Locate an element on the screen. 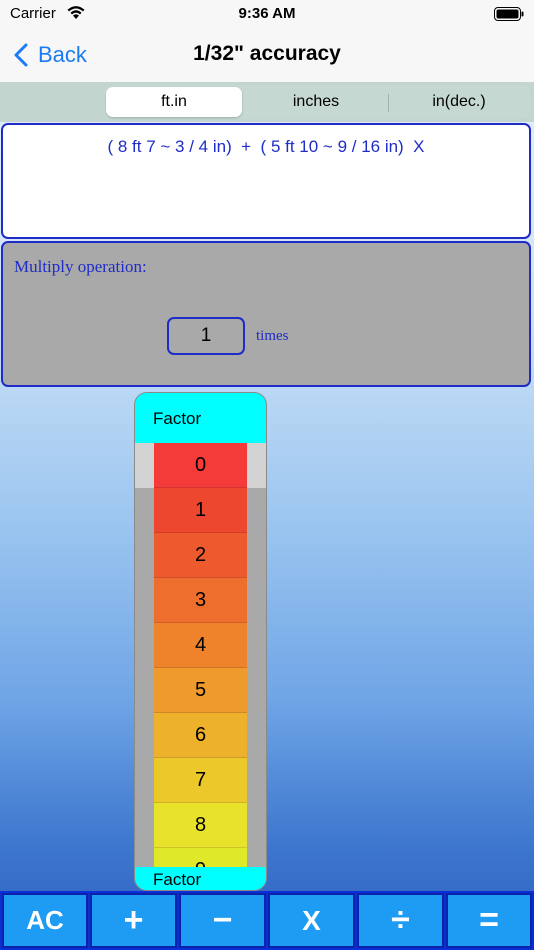  factor-option-label: 7 is located at coordinates (200, 780).